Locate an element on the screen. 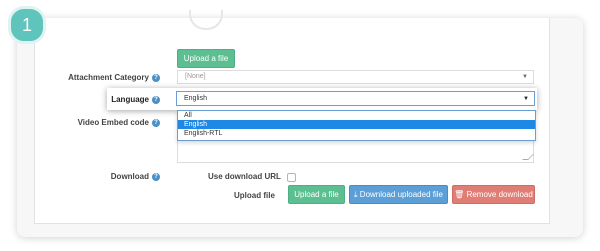 Image resolution: width=600 pixels, height=251 pixels. resize-handle-icon is located at coordinates (528, 157).